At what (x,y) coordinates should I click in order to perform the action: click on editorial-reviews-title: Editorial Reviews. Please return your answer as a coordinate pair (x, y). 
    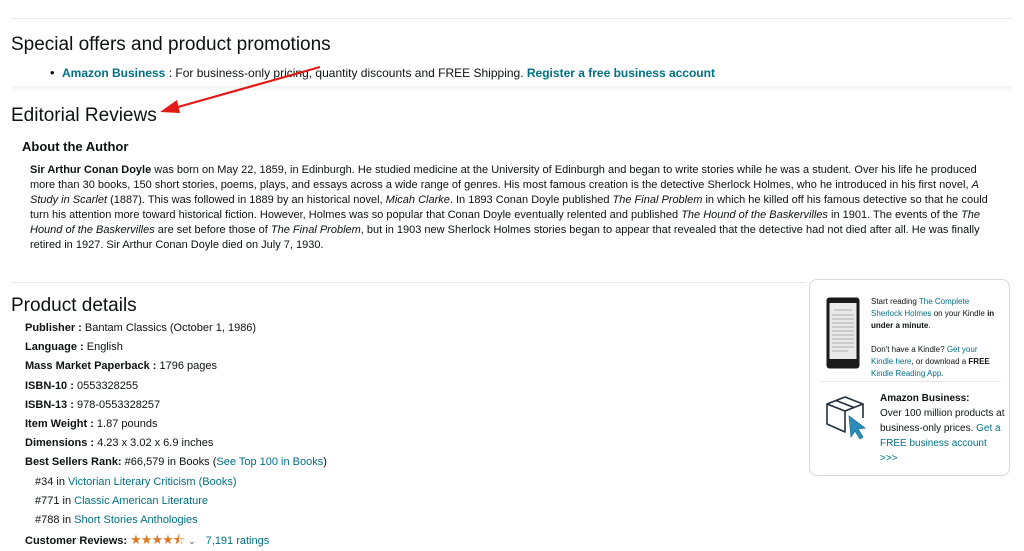
    Looking at the image, I should click on (84, 115).